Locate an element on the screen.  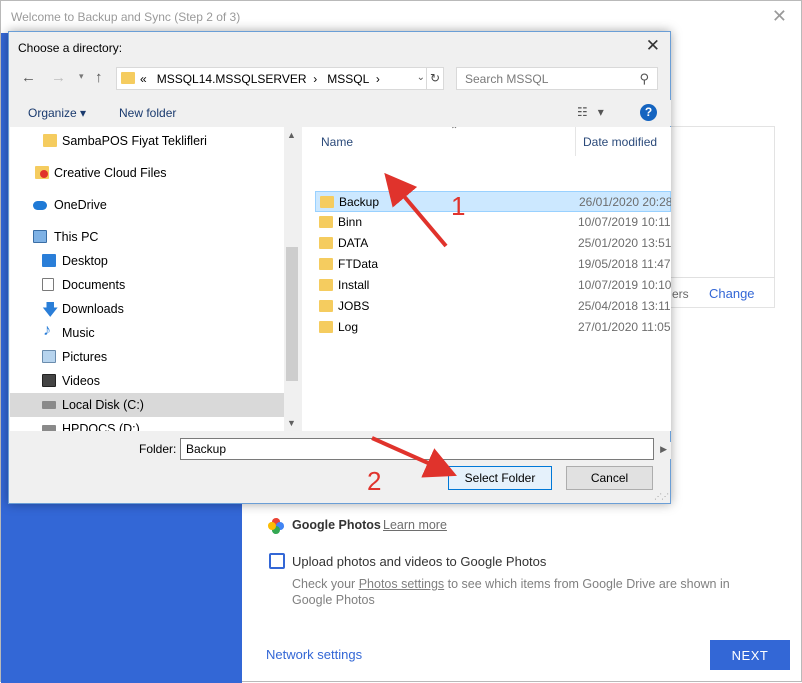
file-date: 10/07/2019 10:11 is located at coordinates (624, 222).